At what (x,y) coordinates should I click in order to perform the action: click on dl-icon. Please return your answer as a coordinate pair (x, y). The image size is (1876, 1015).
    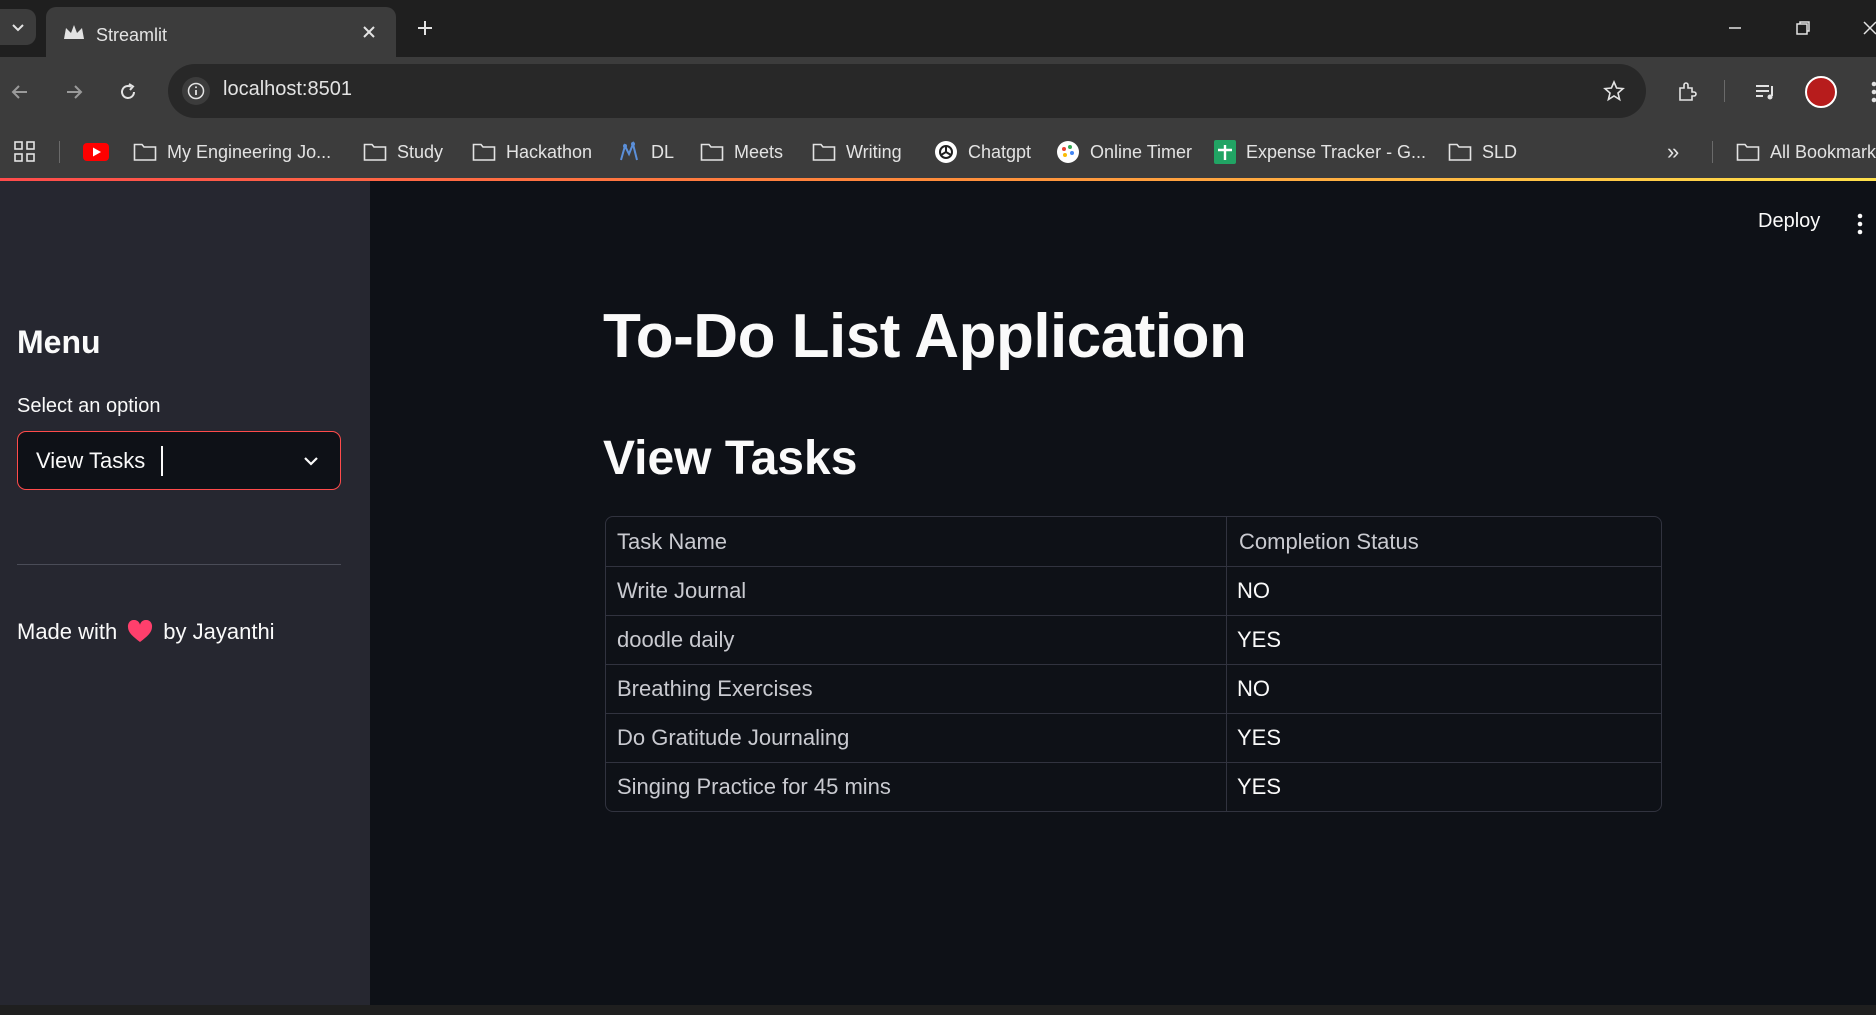
    Looking at the image, I should click on (629, 150).